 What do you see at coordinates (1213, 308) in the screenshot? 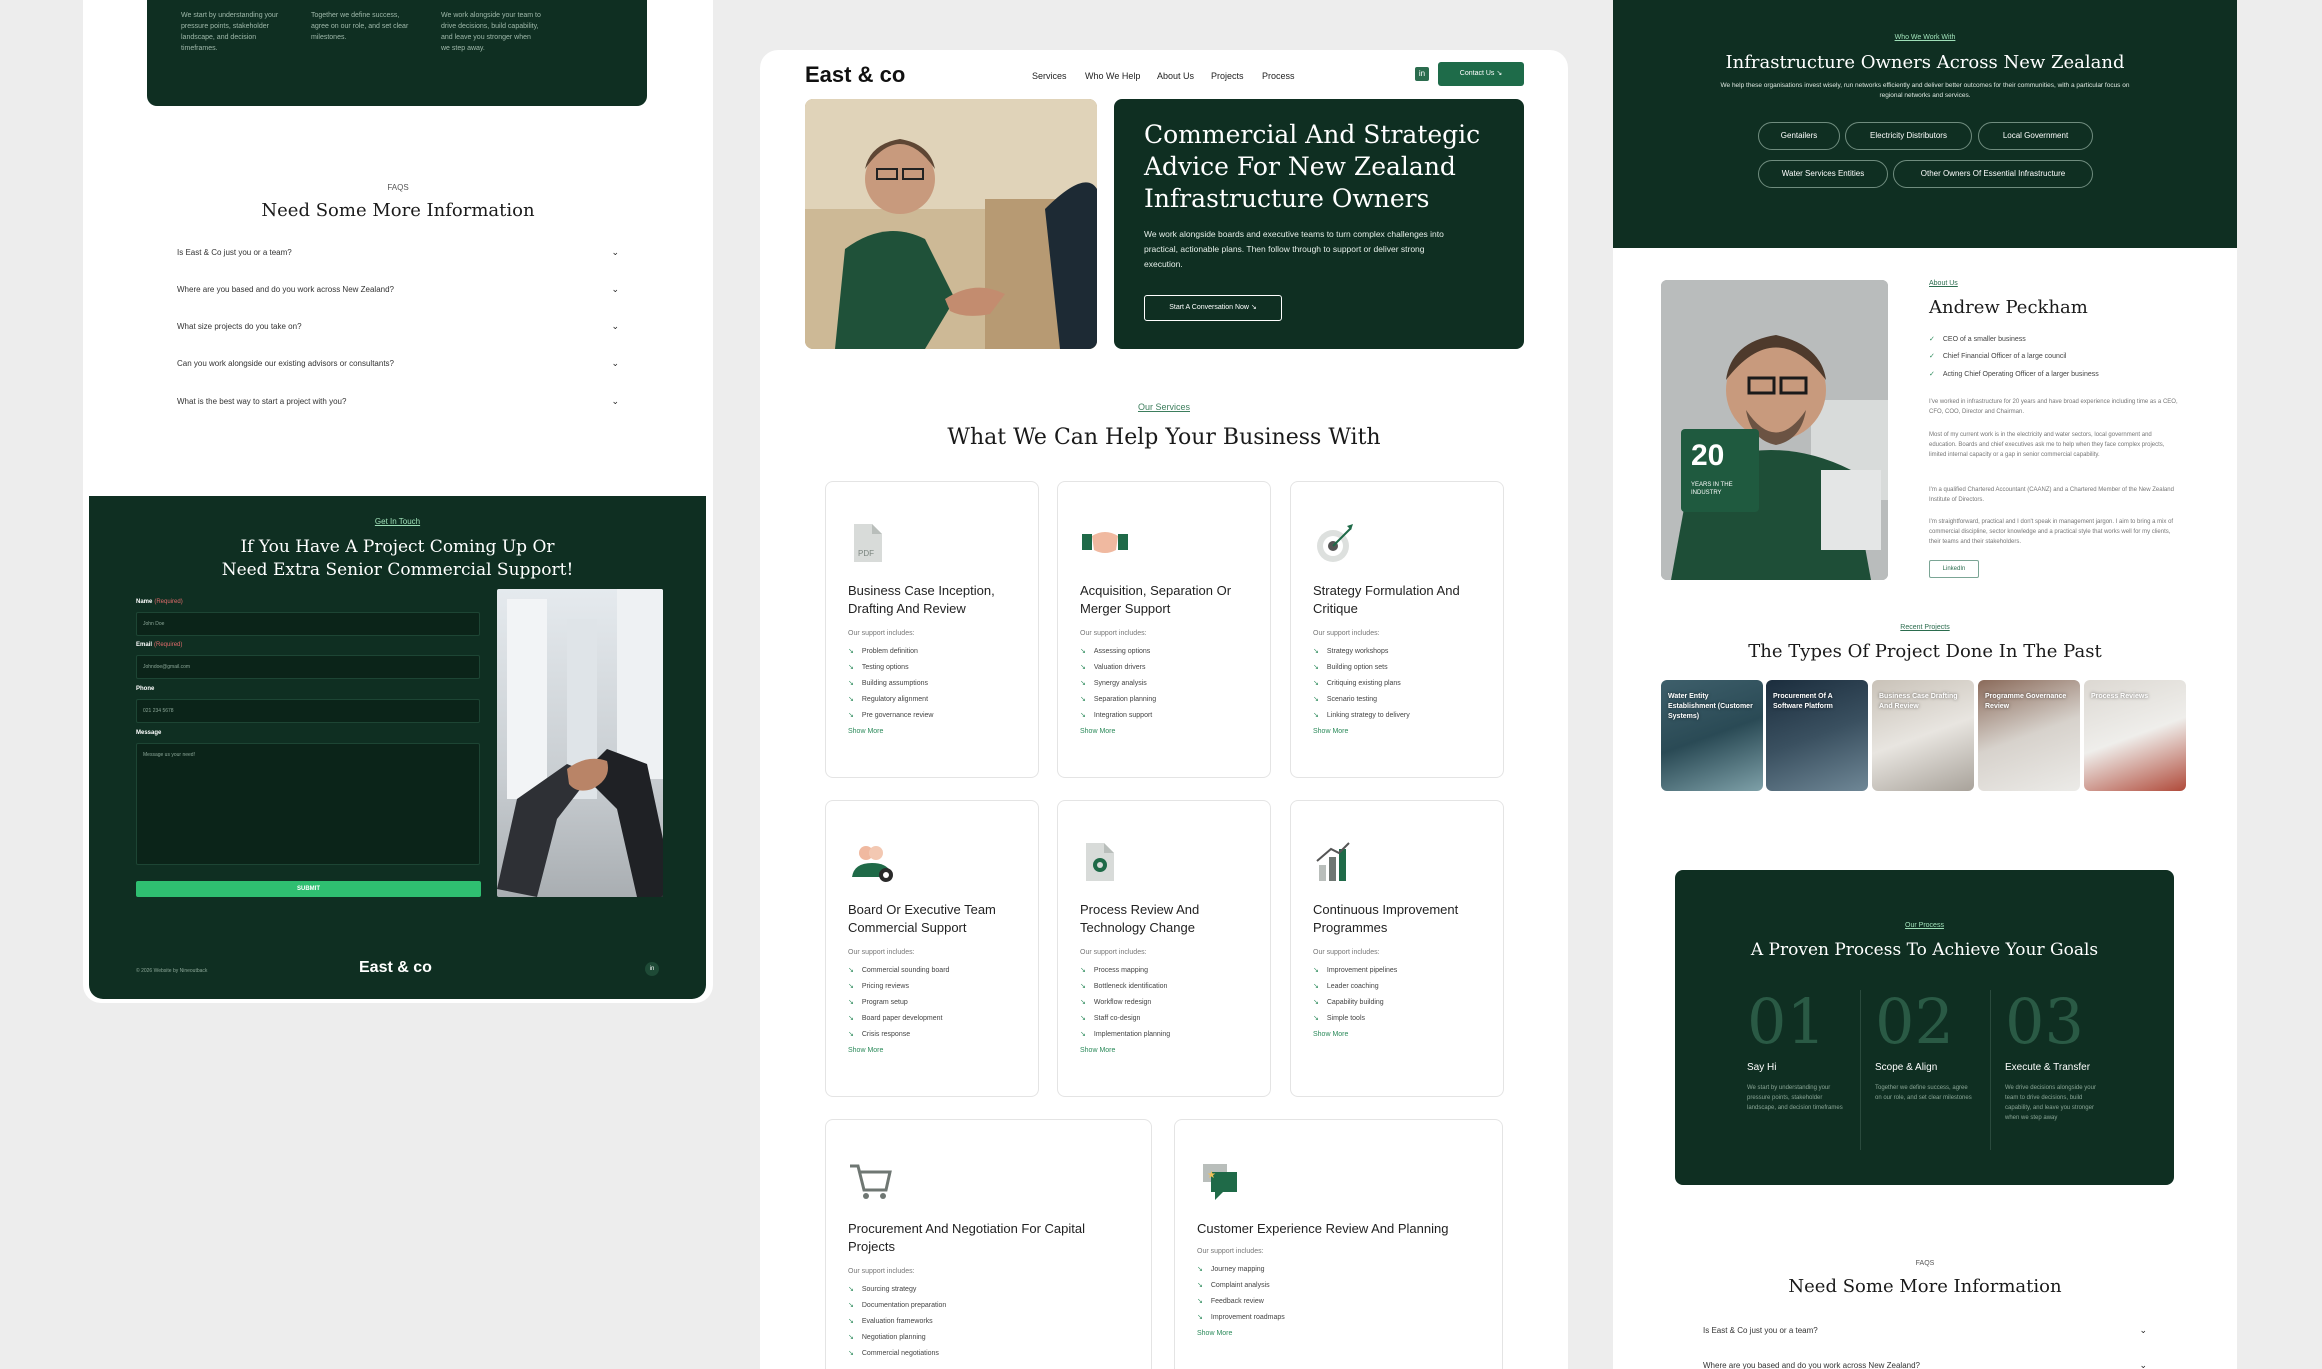
I see `start-conversation-button: Start A Conversation Now ↘` at bounding box center [1213, 308].